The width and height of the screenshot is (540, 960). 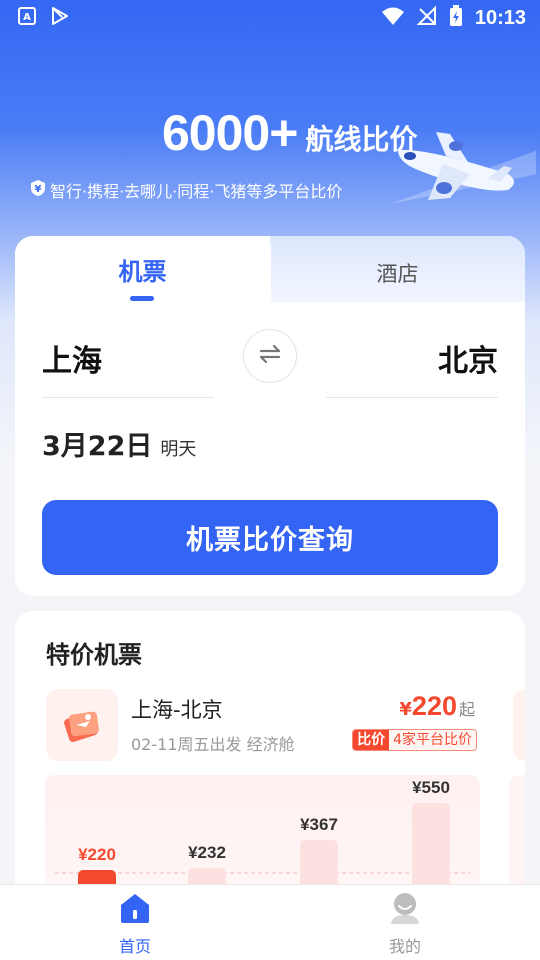 I want to click on deals-title: 特价机票, so click(x=94, y=655).